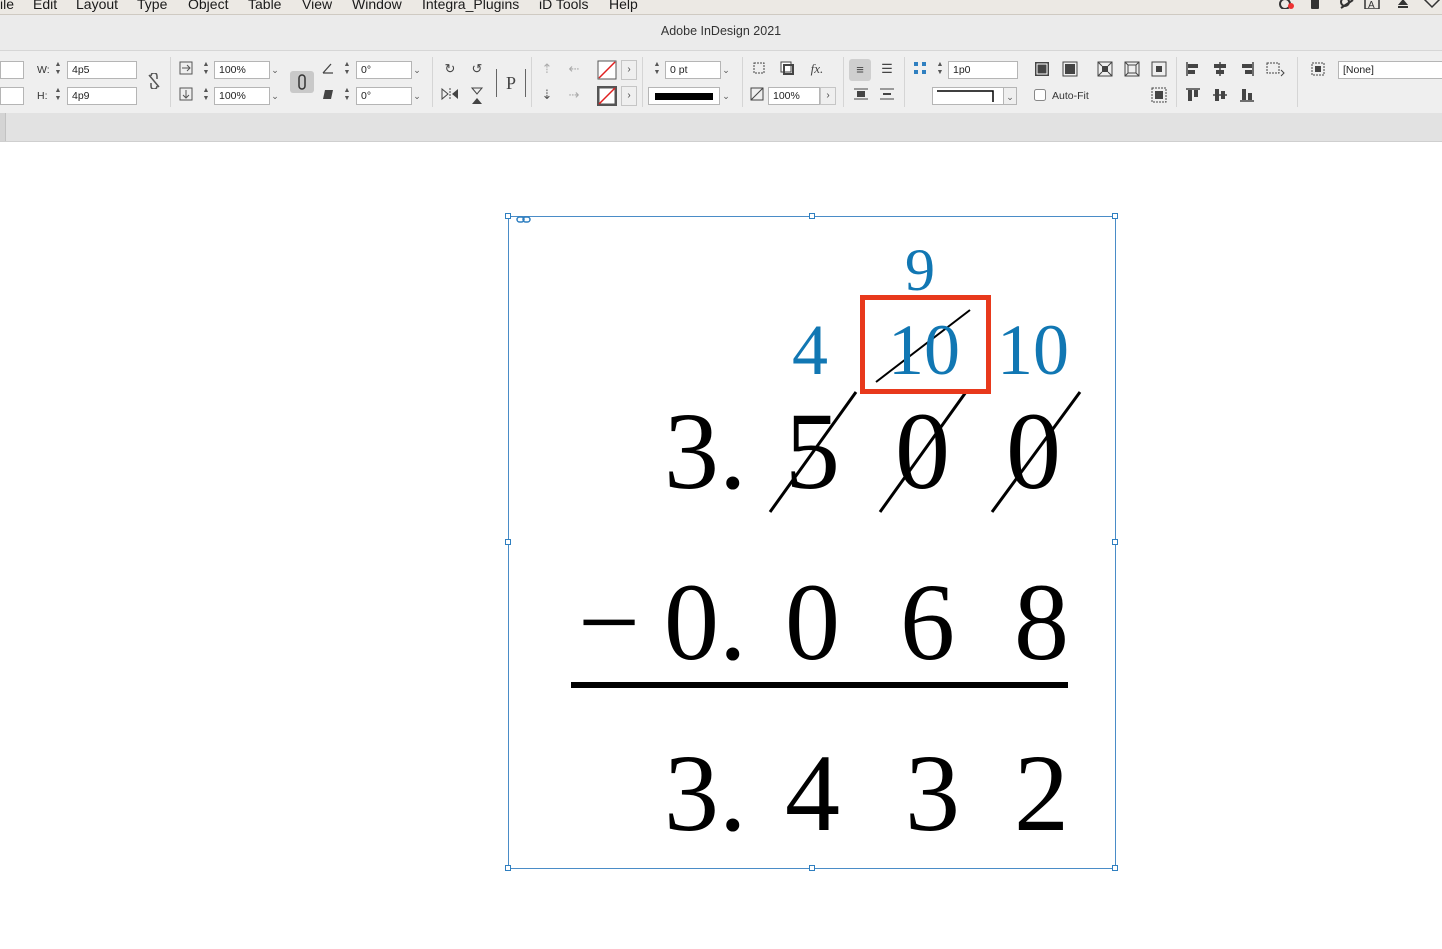 This screenshot has height=949, width=1442. I want to click on stroke-type-field, so click(684, 96).